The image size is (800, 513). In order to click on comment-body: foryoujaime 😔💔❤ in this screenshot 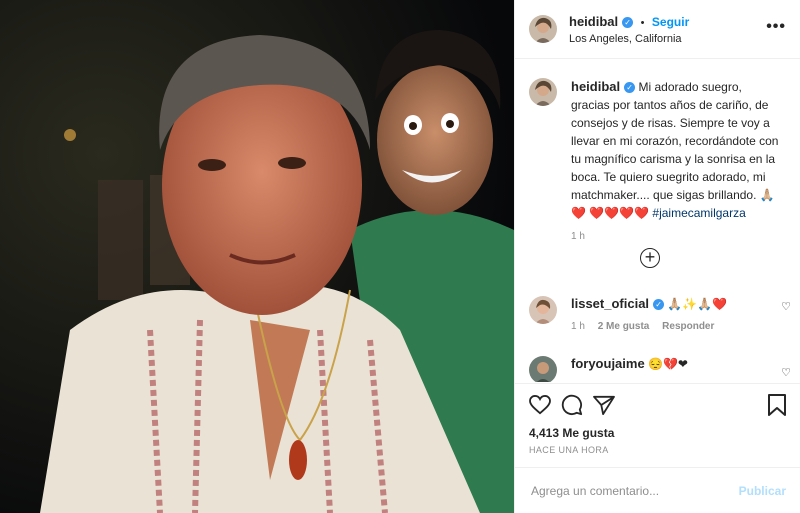, I will do `click(629, 369)`.